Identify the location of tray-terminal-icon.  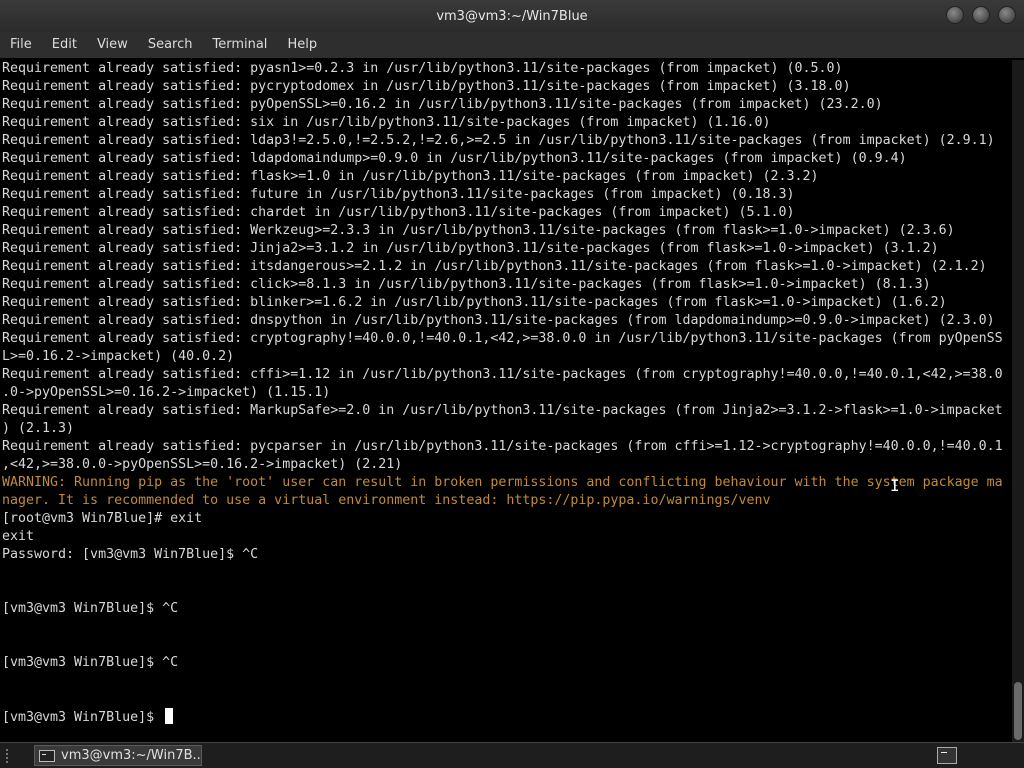
(947, 755).